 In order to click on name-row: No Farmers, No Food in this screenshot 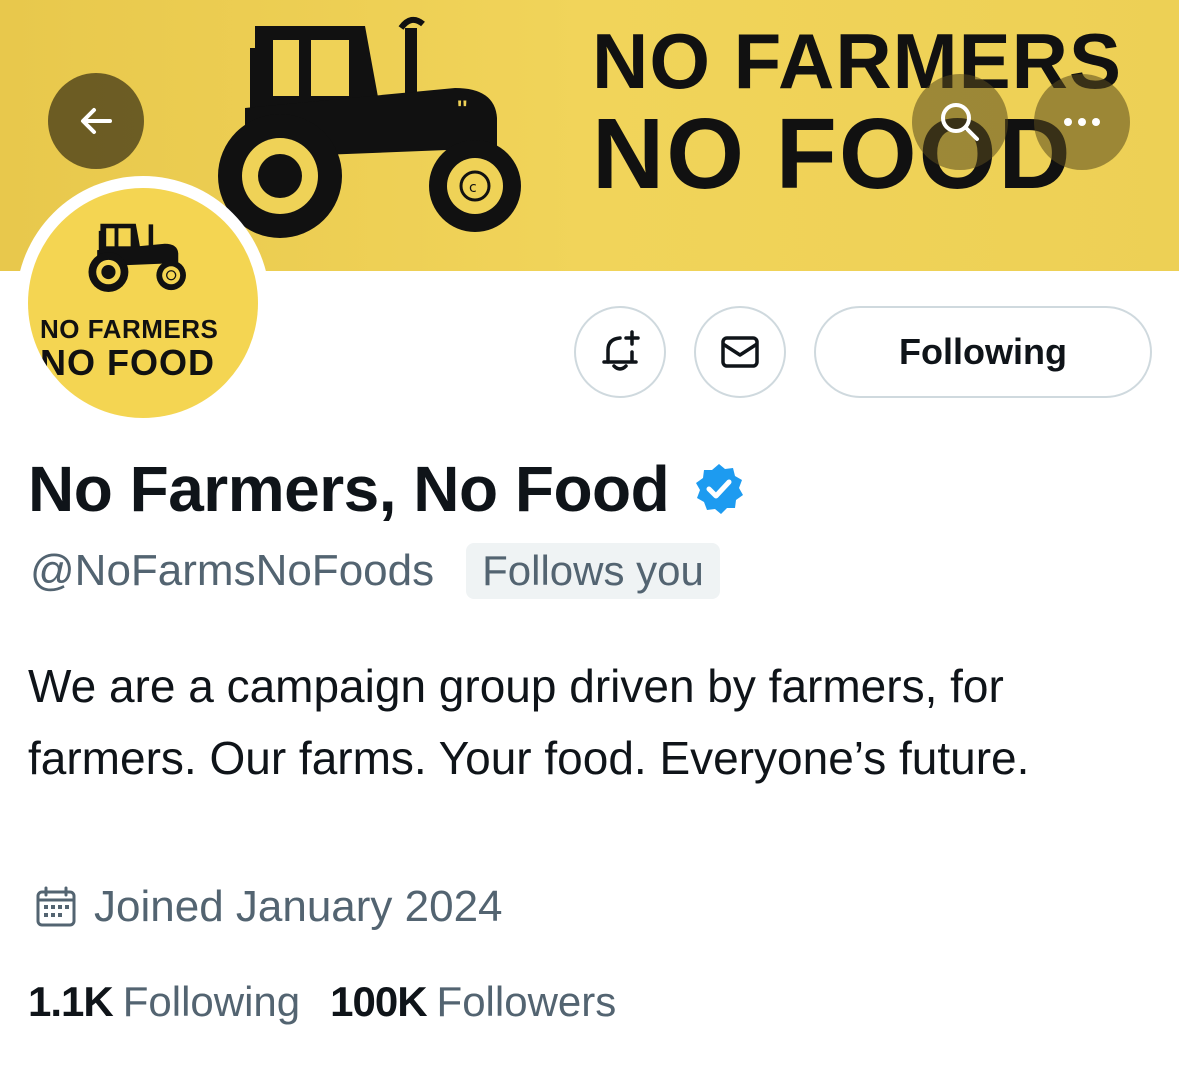, I will do `click(387, 489)`.